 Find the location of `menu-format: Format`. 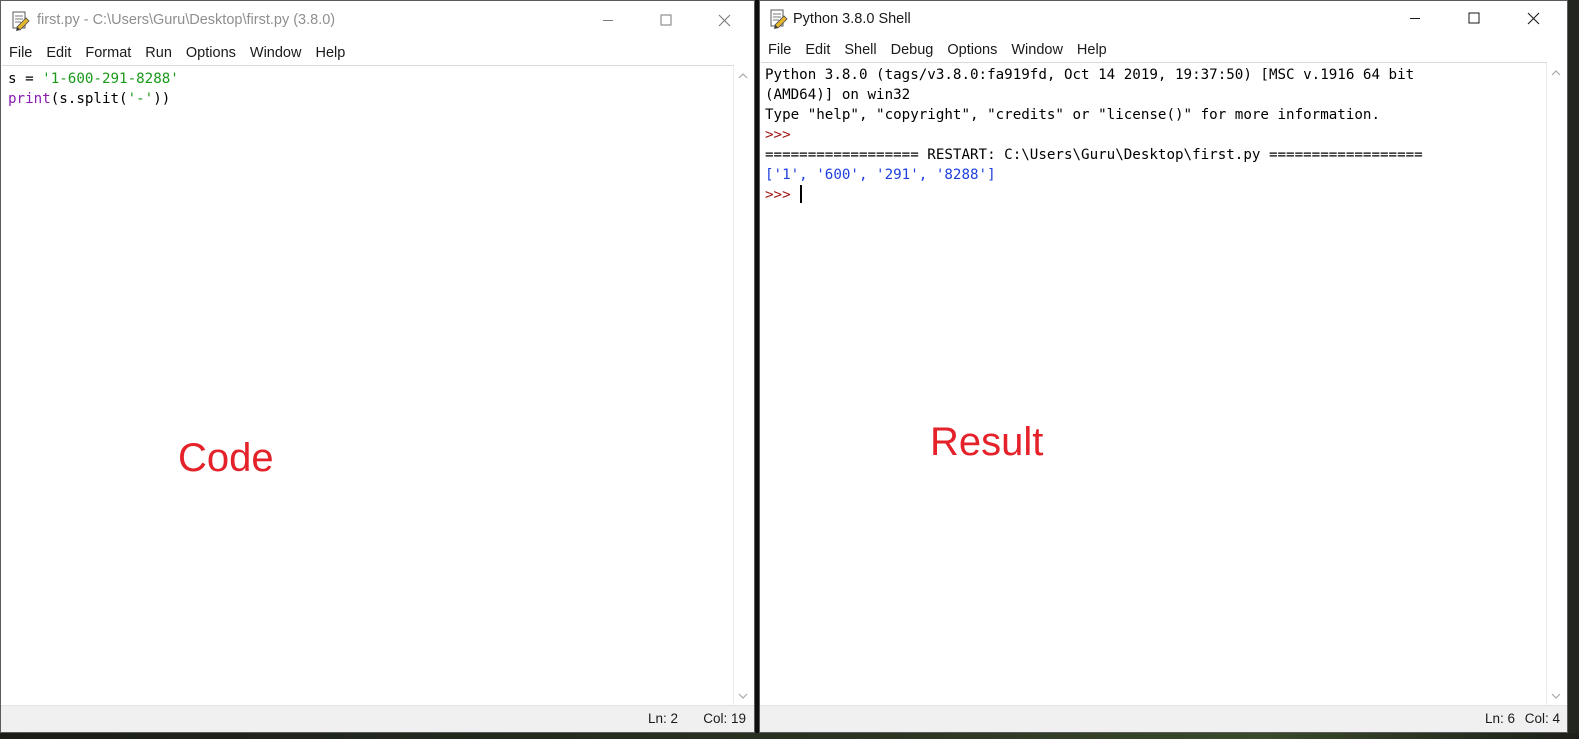

menu-format: Format is located at coordinates (108, 53).